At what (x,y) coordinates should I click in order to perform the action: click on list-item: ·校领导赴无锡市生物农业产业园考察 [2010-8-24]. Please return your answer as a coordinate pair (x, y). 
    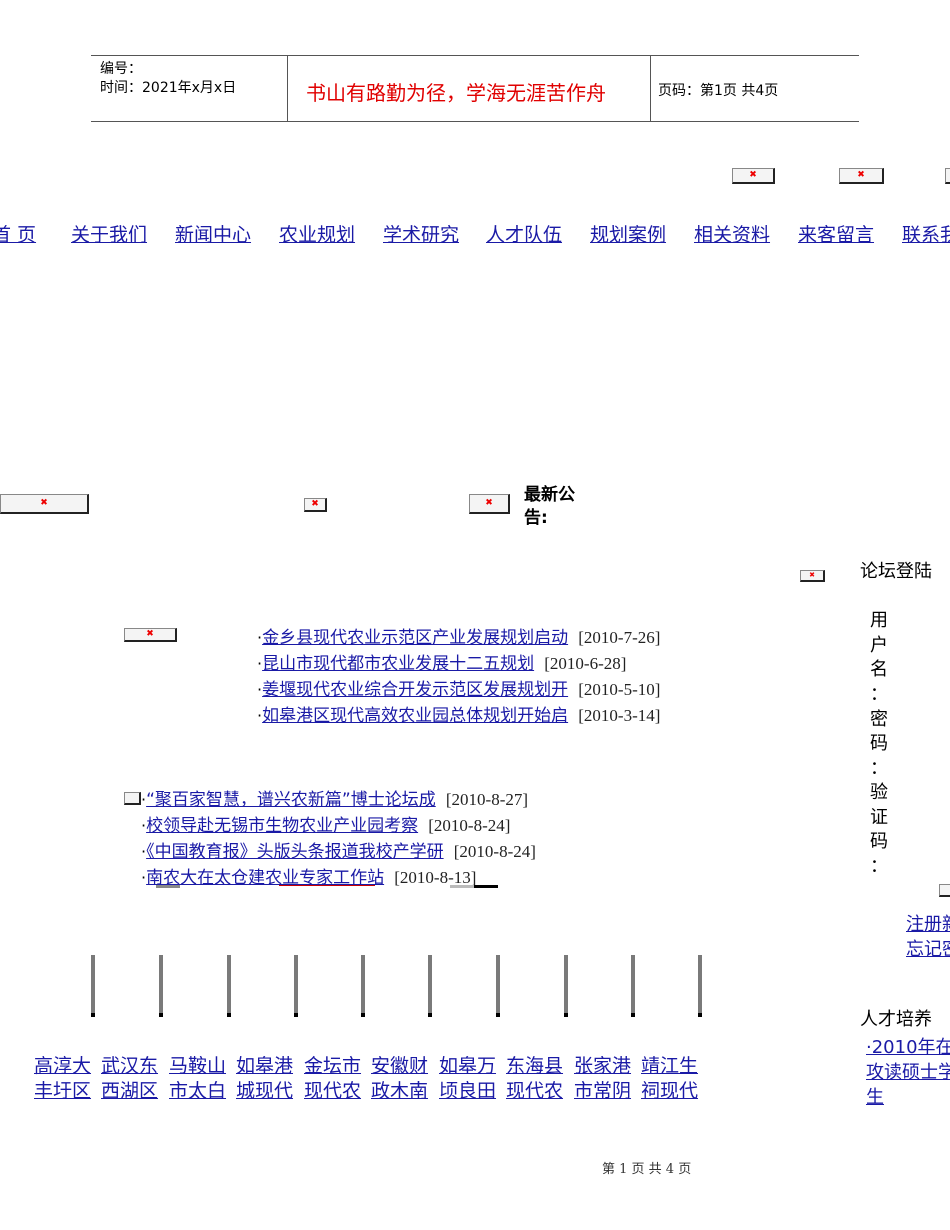
    Looking at the image, I should click on (326, 826).